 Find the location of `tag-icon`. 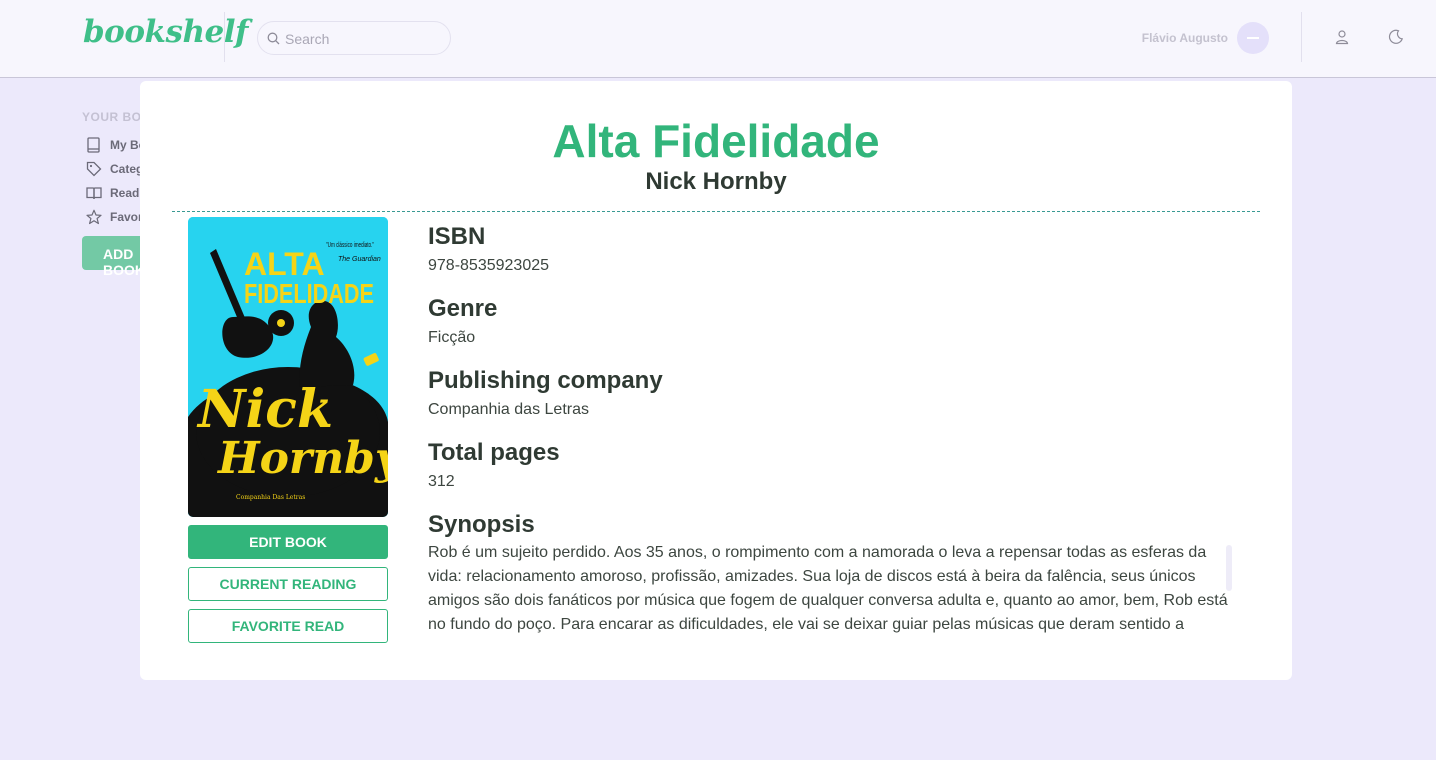

tag-icon is located at coordinates (94, 169).